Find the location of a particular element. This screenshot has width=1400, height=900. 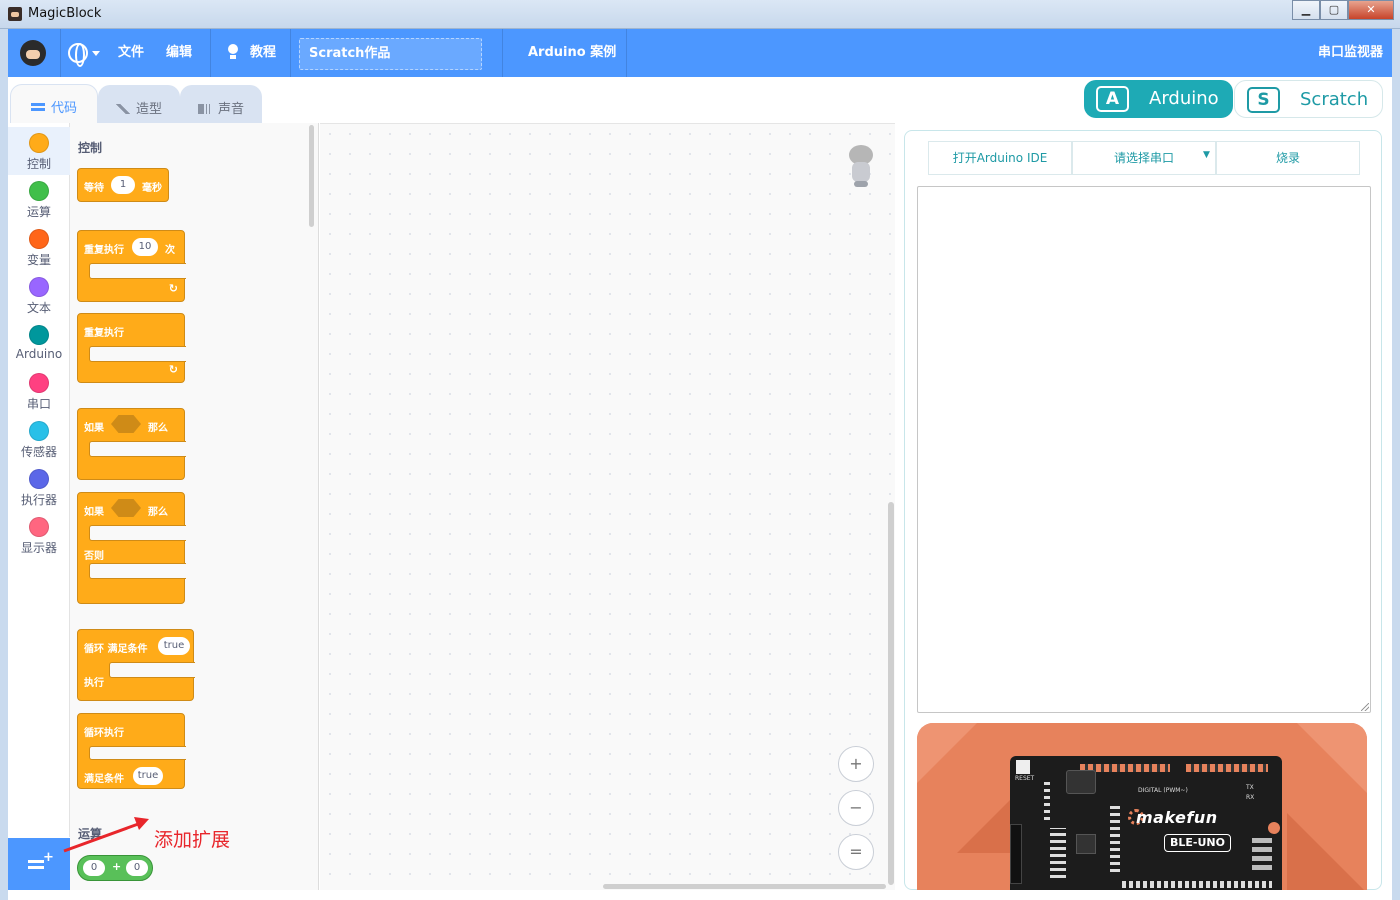

reset-button-graphic is located at coordinates (1023, 767).